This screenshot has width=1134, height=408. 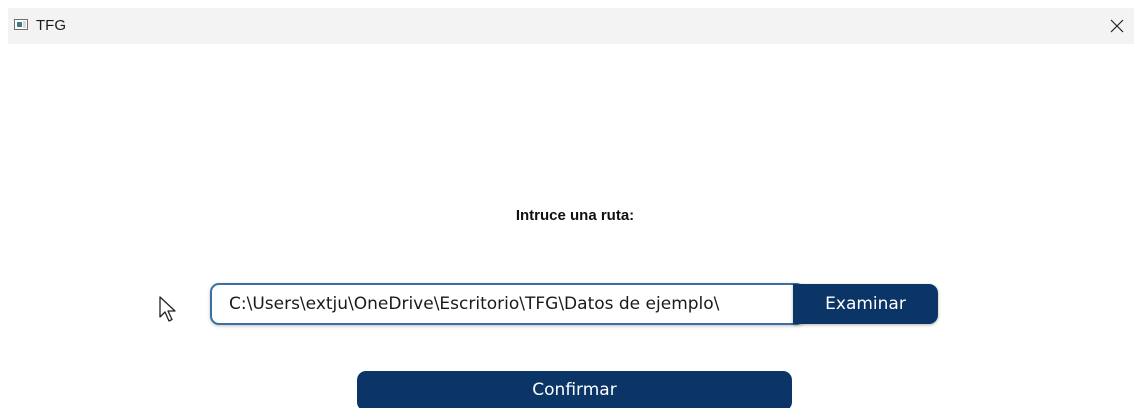 I want to click on confirm-button: Confirmar, so click(x=574, y=389).